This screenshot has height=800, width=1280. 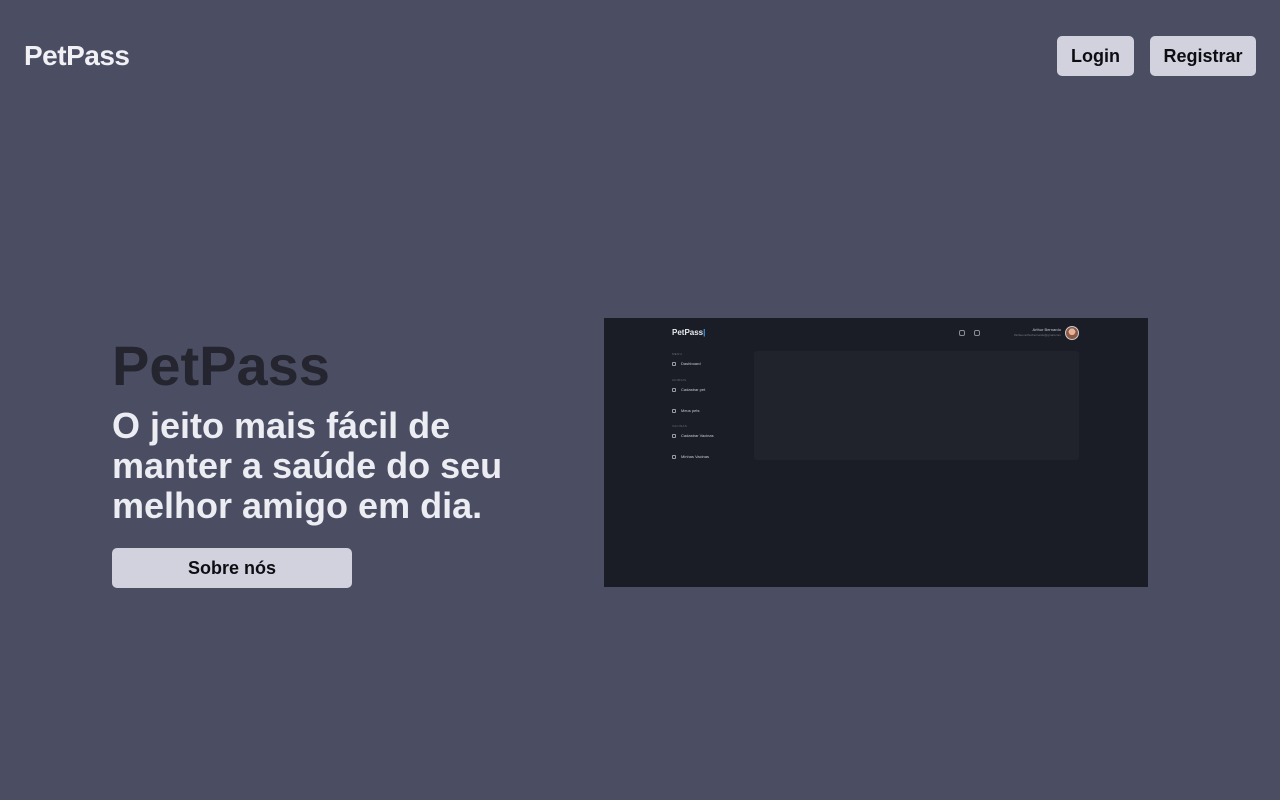 What do you see at coordinates (977, 333) in the screenshot?
I see `preview-calendar-icon` at bounding box center [977, 333].